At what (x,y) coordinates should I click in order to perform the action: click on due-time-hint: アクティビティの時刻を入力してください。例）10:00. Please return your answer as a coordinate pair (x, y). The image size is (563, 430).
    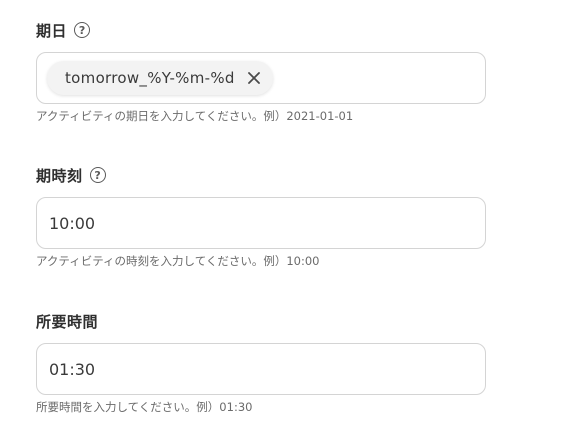
    Looking at the image, I should click on (178, 261).